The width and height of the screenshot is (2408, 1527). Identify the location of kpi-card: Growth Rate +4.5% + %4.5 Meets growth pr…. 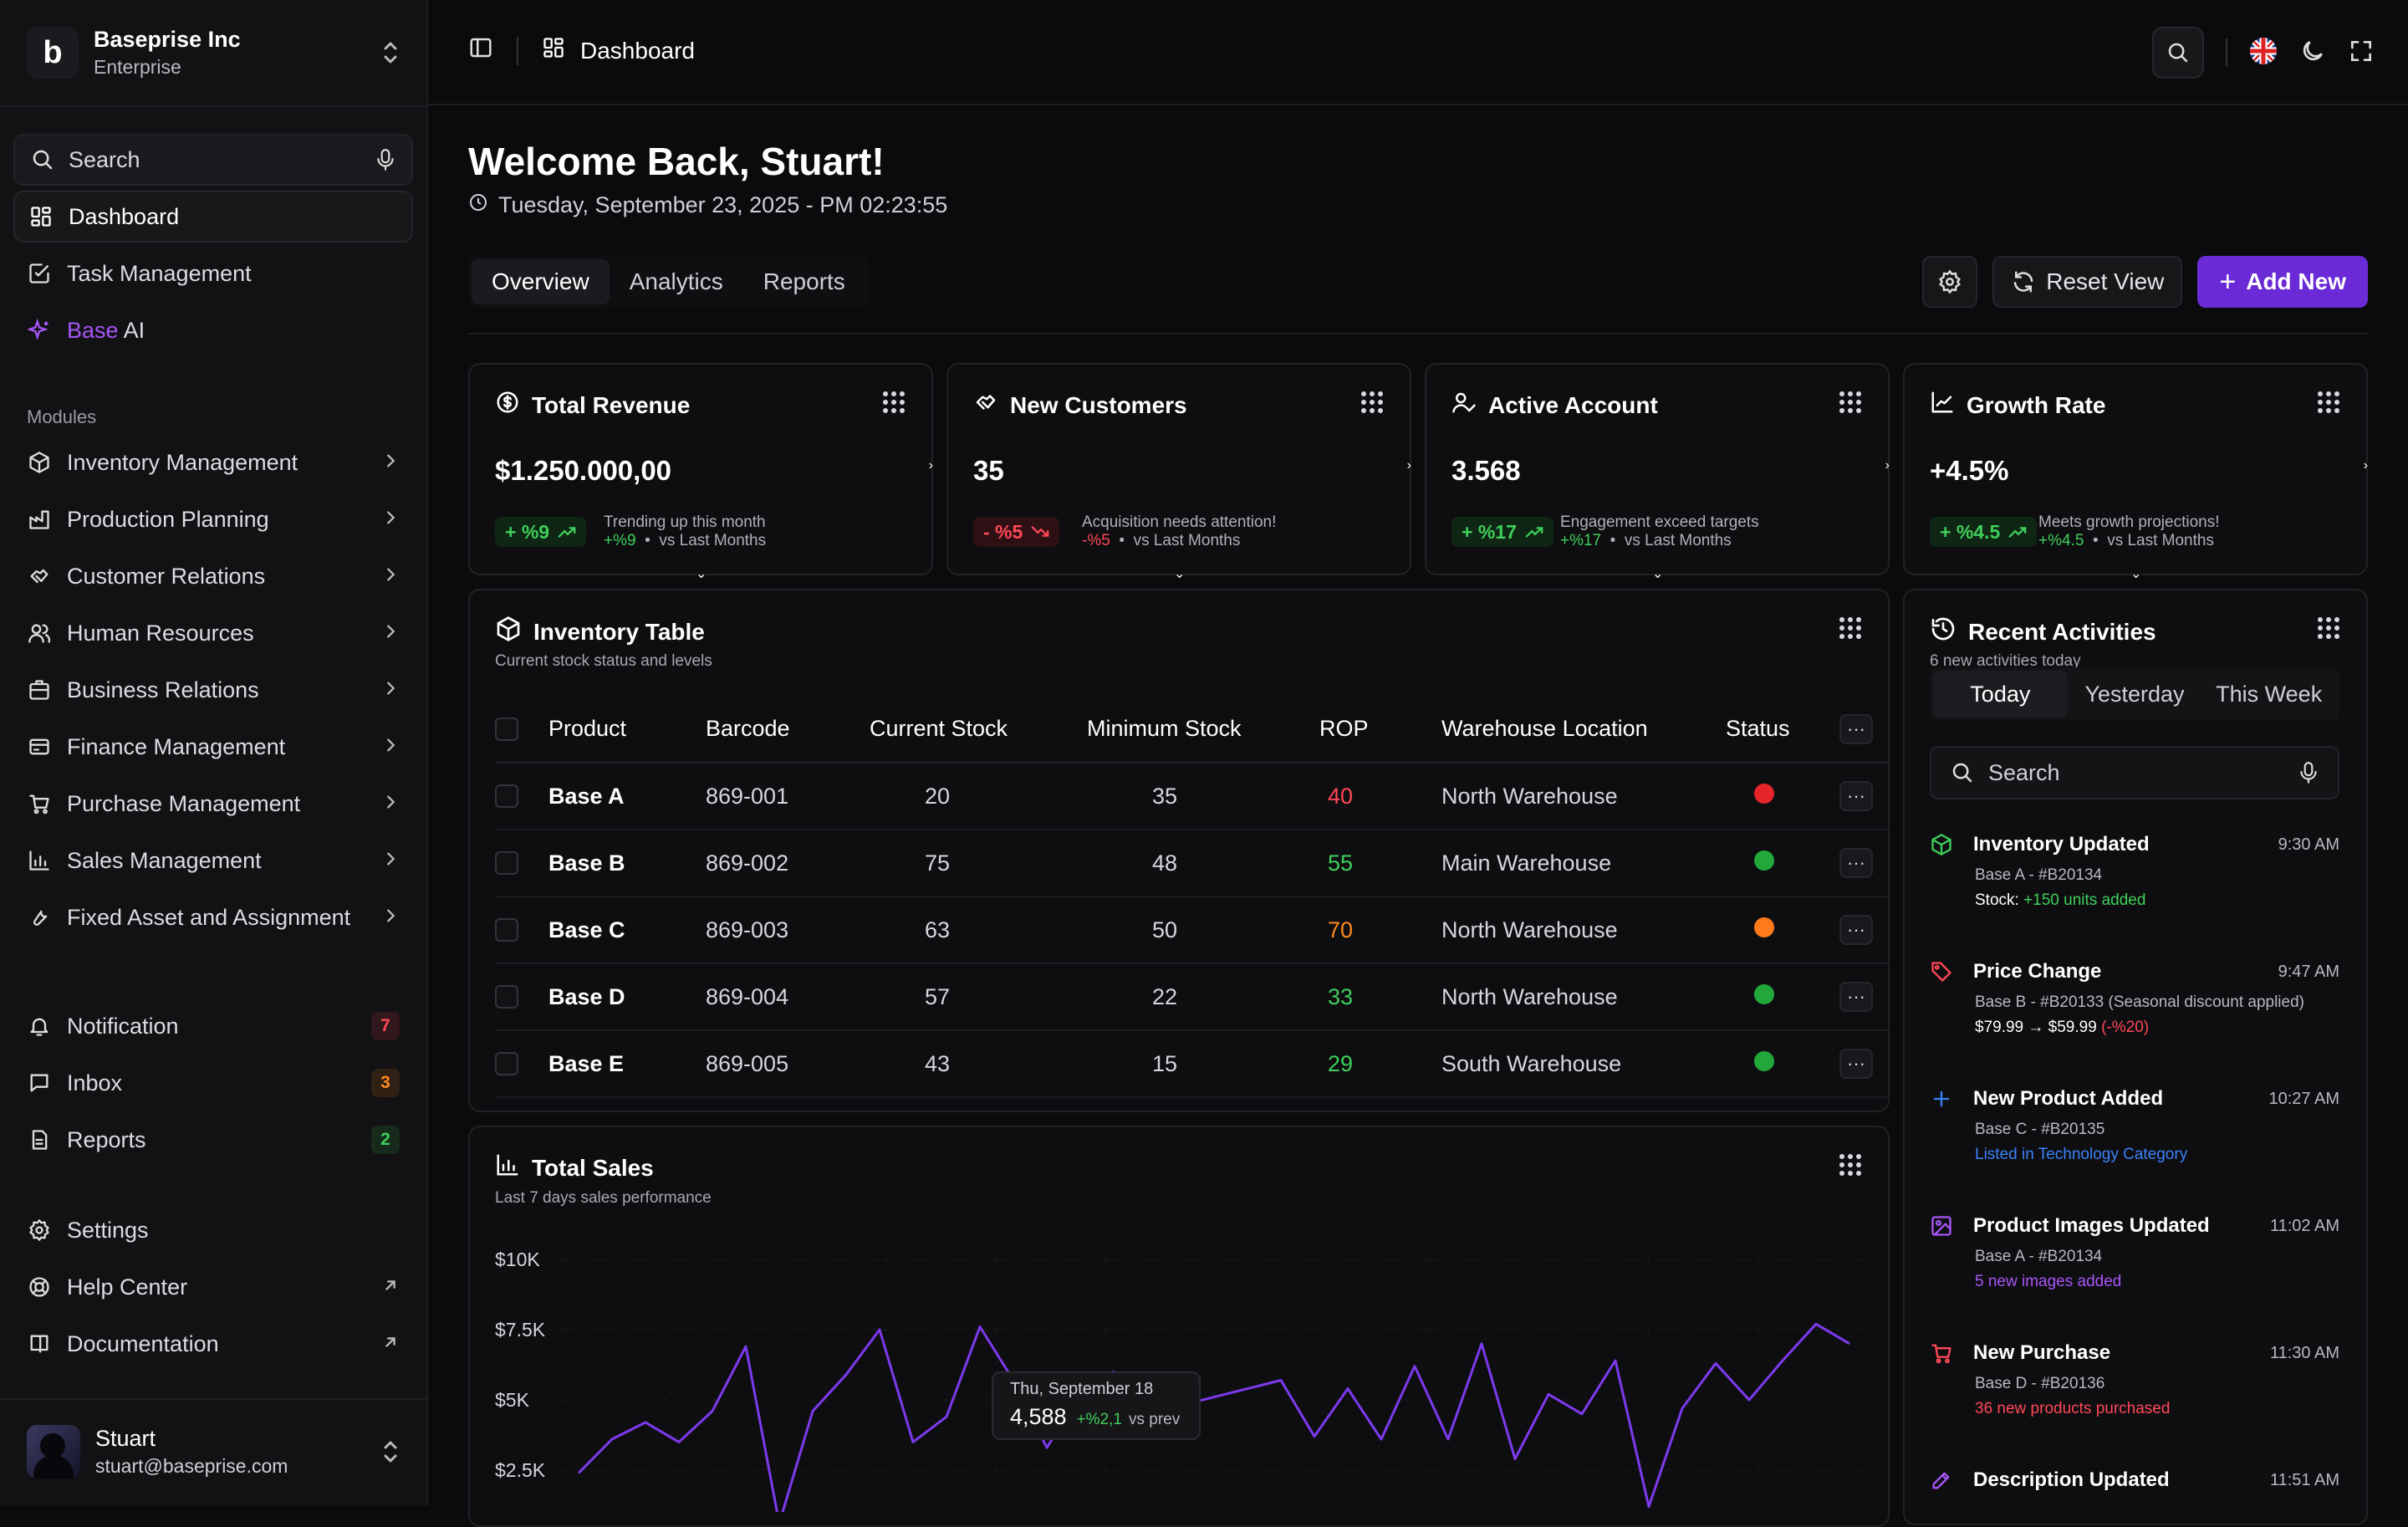
(2135, 472).